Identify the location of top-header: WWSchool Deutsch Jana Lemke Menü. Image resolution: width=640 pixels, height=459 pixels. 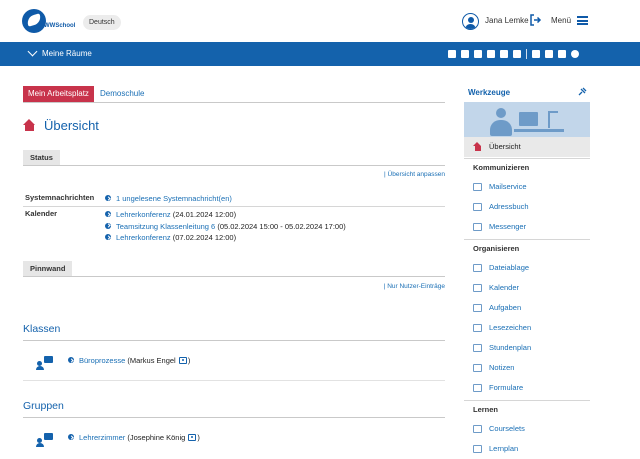
(320, 21).